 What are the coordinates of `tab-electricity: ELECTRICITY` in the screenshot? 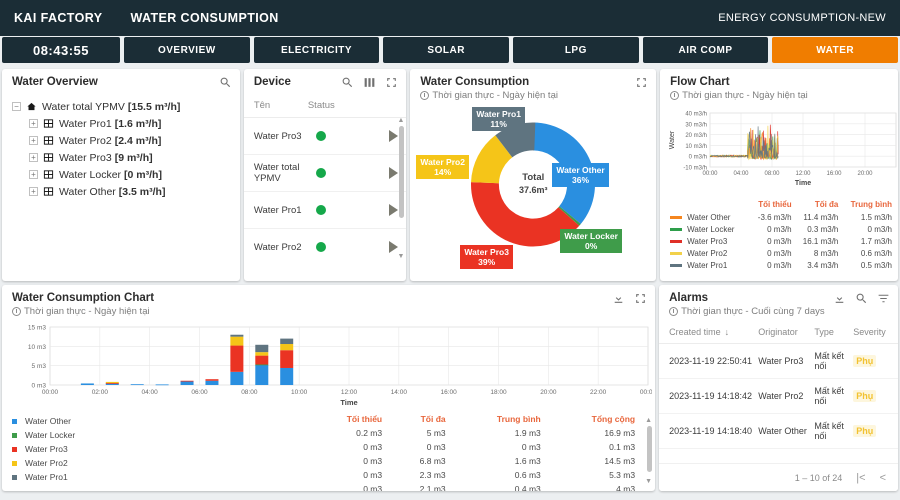 It's located at (316, 50).